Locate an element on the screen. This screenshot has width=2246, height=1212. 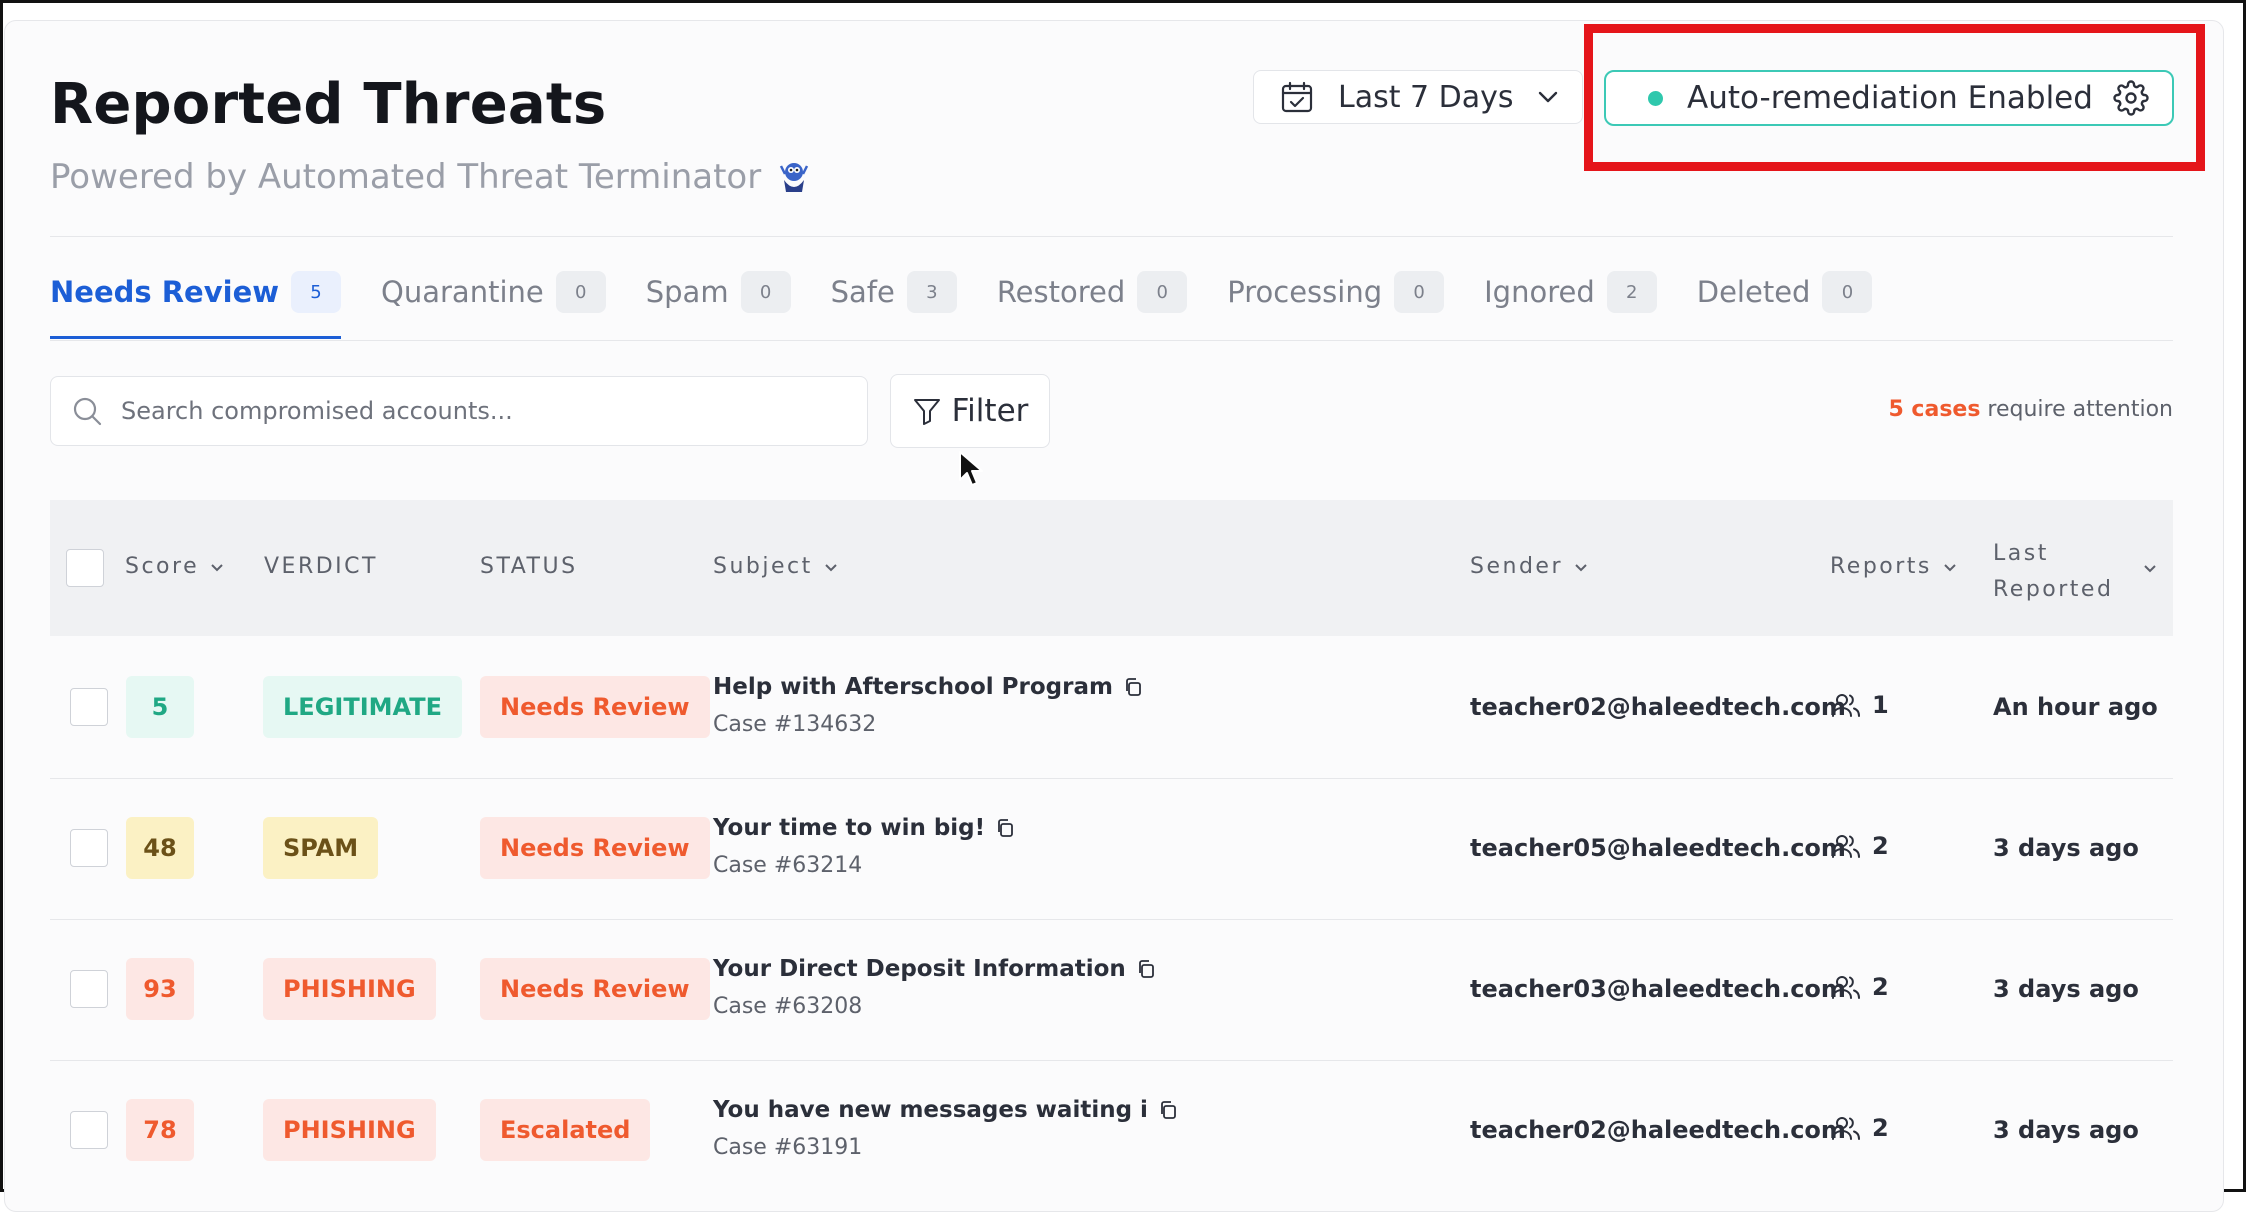
tab-ignored: Ignored 2 is located at coordinates (1570, 292).